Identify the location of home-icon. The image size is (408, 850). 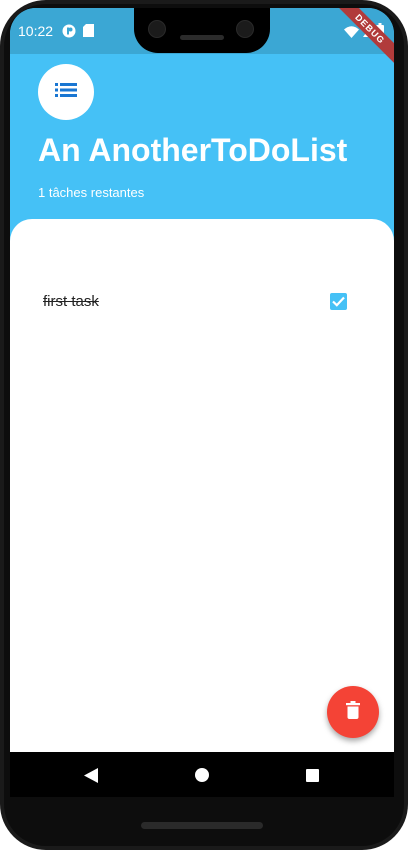
(202, 775).